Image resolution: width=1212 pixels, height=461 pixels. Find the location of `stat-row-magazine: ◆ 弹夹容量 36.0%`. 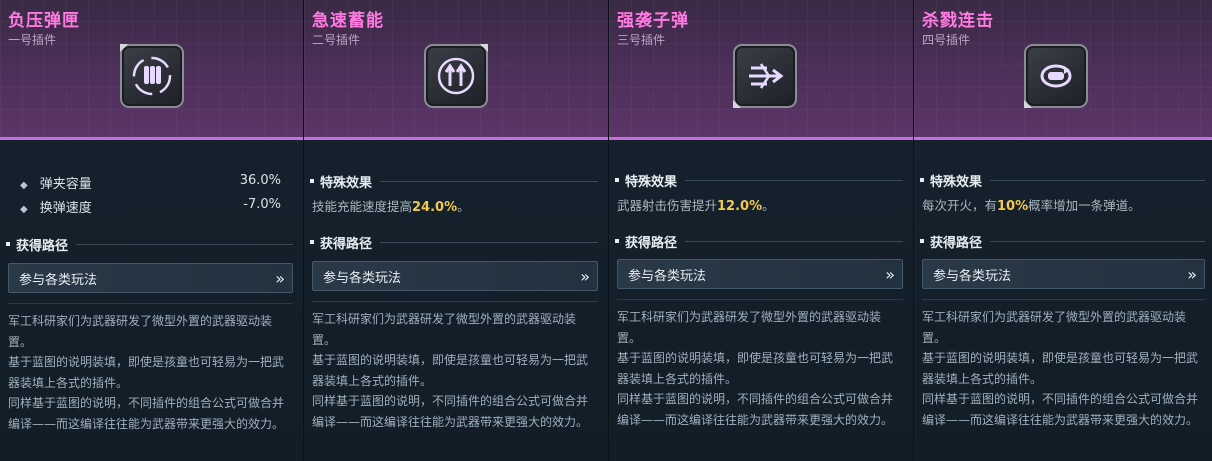

stat-row-magazine: ◆ 弹夹容量 36.0% is located at coordinates (150, 182).